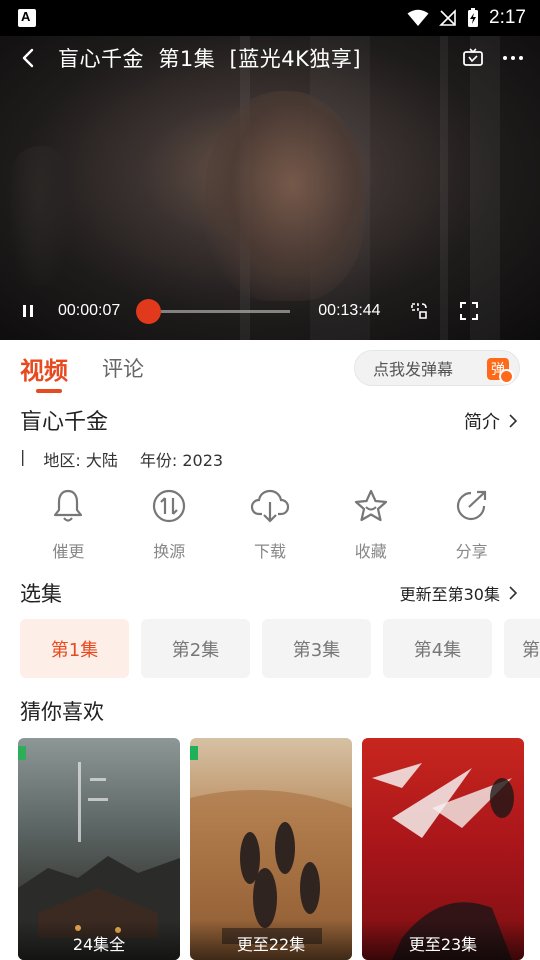 The height and width of the screenshot is (960, 540). I want to click on action-row: 催更 换源 下载 收藏 分享, so click(270, 526).